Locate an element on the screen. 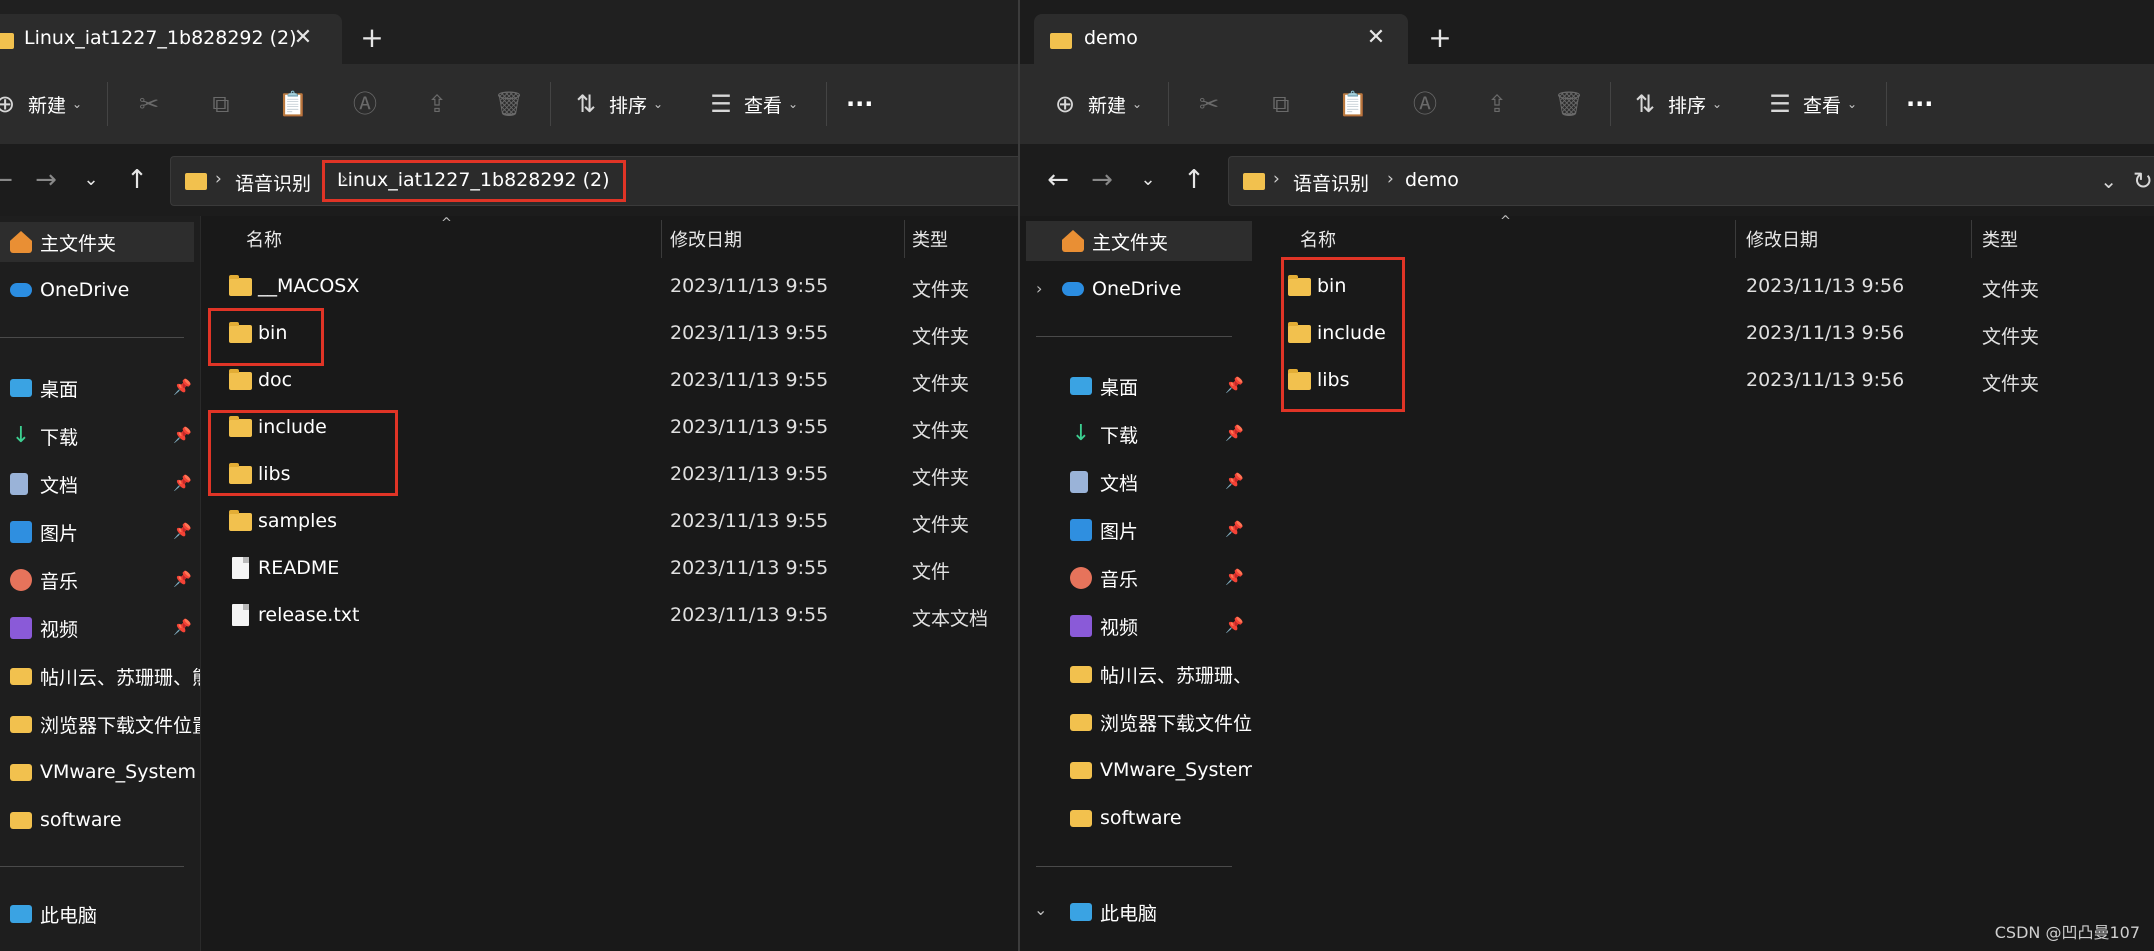  tab-current: demo ✕ is located at coordinates (1221, 39).